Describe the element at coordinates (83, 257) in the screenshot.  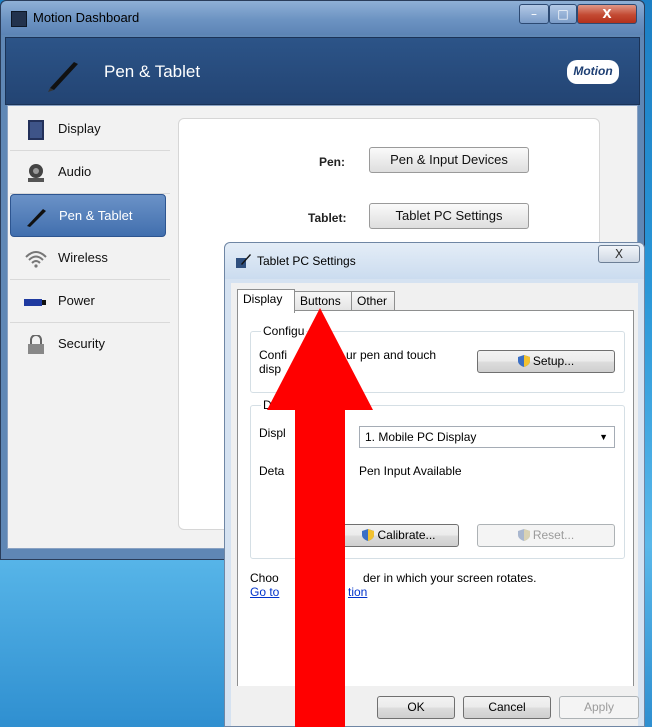
I see `sidebar-item-label: Wireless` at that location.